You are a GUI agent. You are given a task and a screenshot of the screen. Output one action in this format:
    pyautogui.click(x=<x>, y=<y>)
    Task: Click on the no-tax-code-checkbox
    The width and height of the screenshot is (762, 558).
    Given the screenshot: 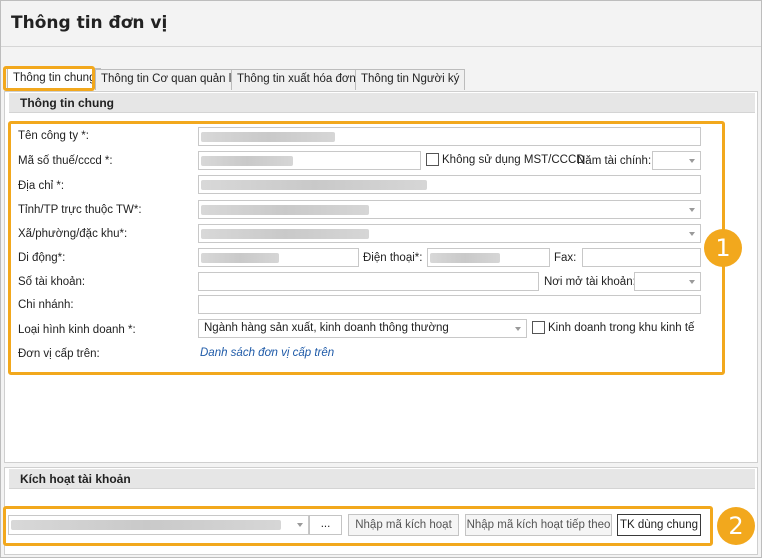 What is the action you would take?
    pyautogui.click(x=432, y=159)
    